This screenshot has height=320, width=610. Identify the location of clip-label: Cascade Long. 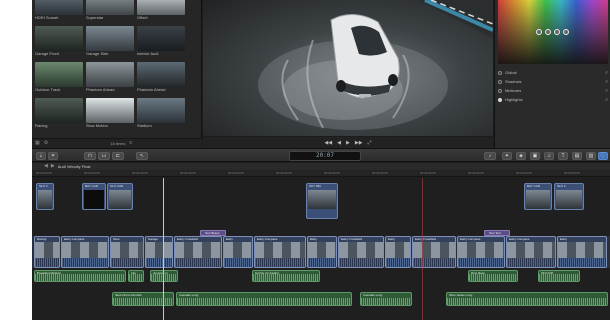
(373, 295).